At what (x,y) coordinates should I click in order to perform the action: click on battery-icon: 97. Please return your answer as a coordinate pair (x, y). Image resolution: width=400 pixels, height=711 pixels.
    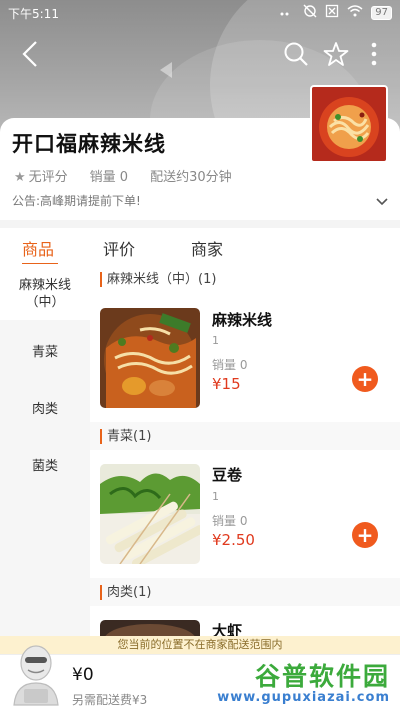
    Looking at the image, I should click on (381, 12).